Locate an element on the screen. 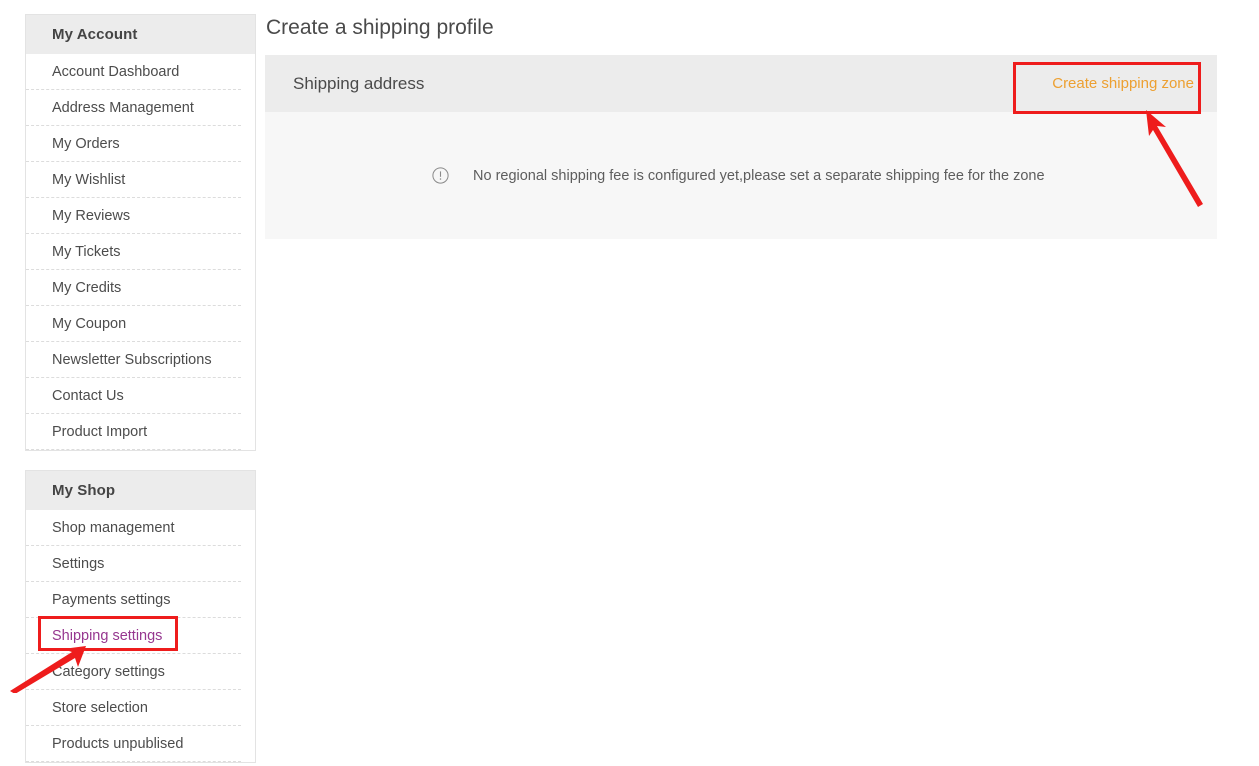  sidebar-item-settings: Settings is located at coordinates (133, 564).